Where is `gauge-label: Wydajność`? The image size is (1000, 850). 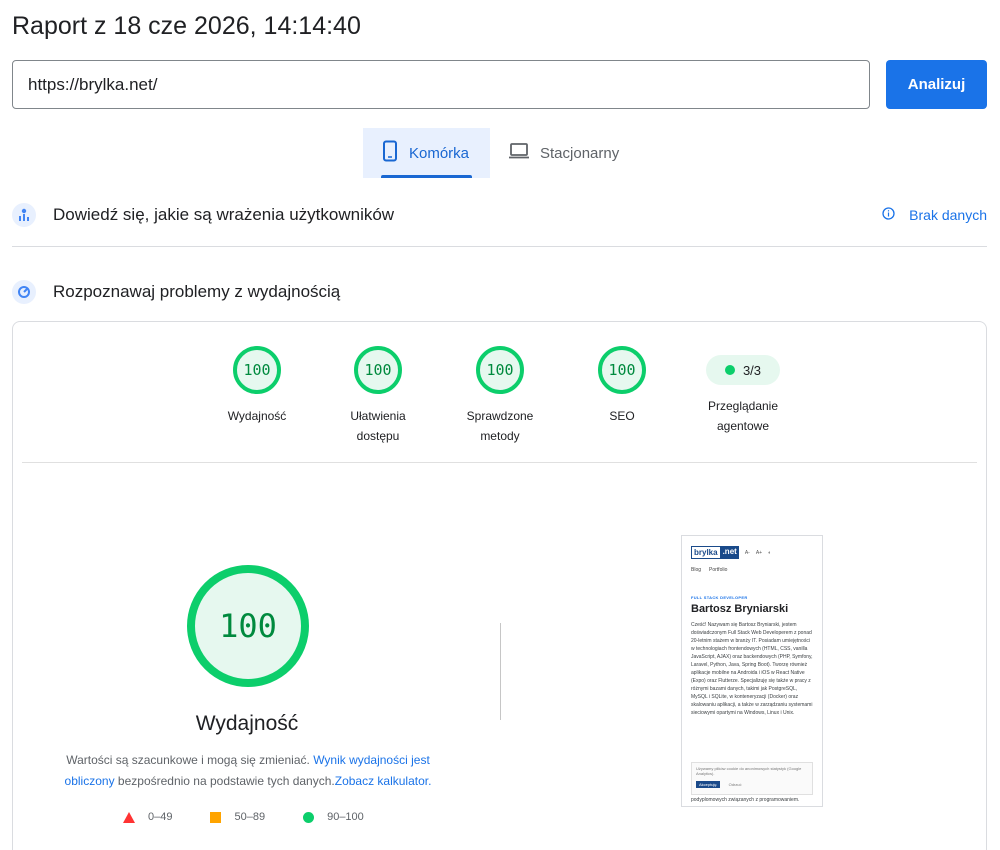
gauge-label: Wydajność is located at coordinates (257, 416).